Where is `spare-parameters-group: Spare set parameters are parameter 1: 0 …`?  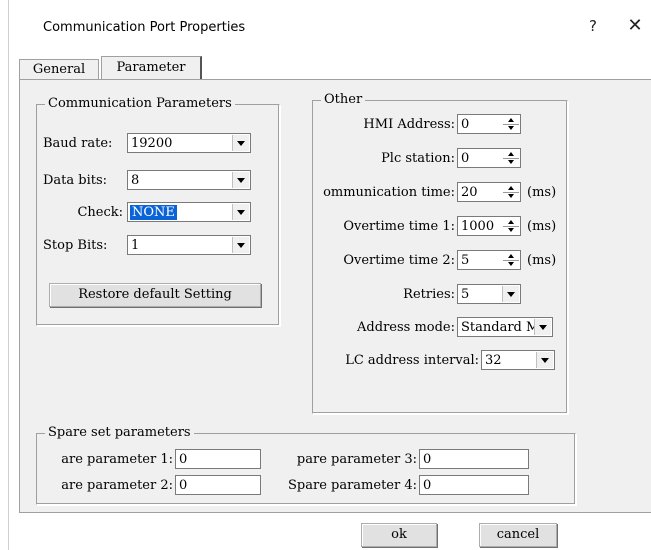
spare-parameters-group: Spare set parameters are parameter 1: 0 … is located at coordinates (306, 465).